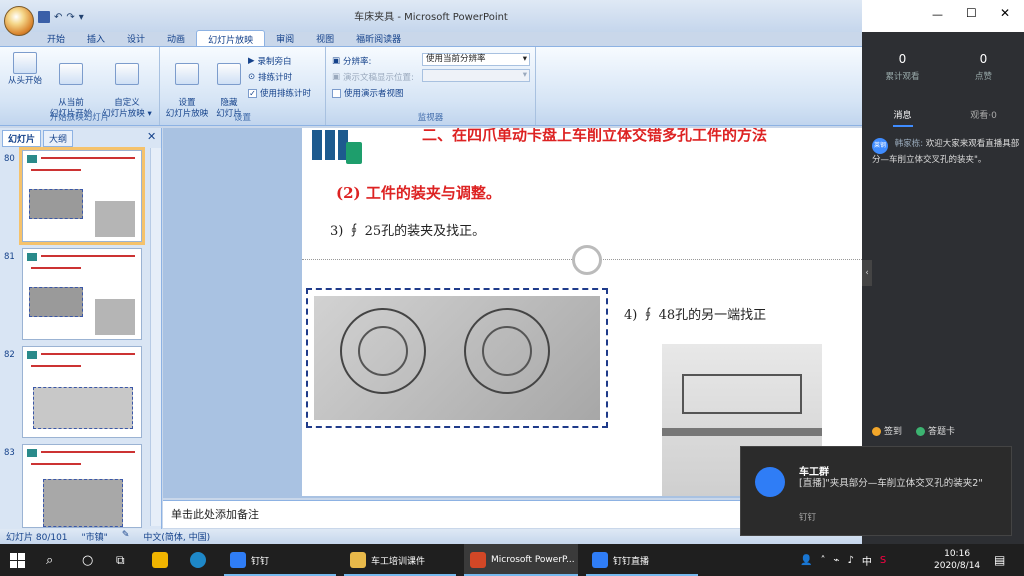 This screenshot has height=576, width=1024. Describe the element at coordinates (600, 560) in the screenshot. I see `live-icon` at that location.